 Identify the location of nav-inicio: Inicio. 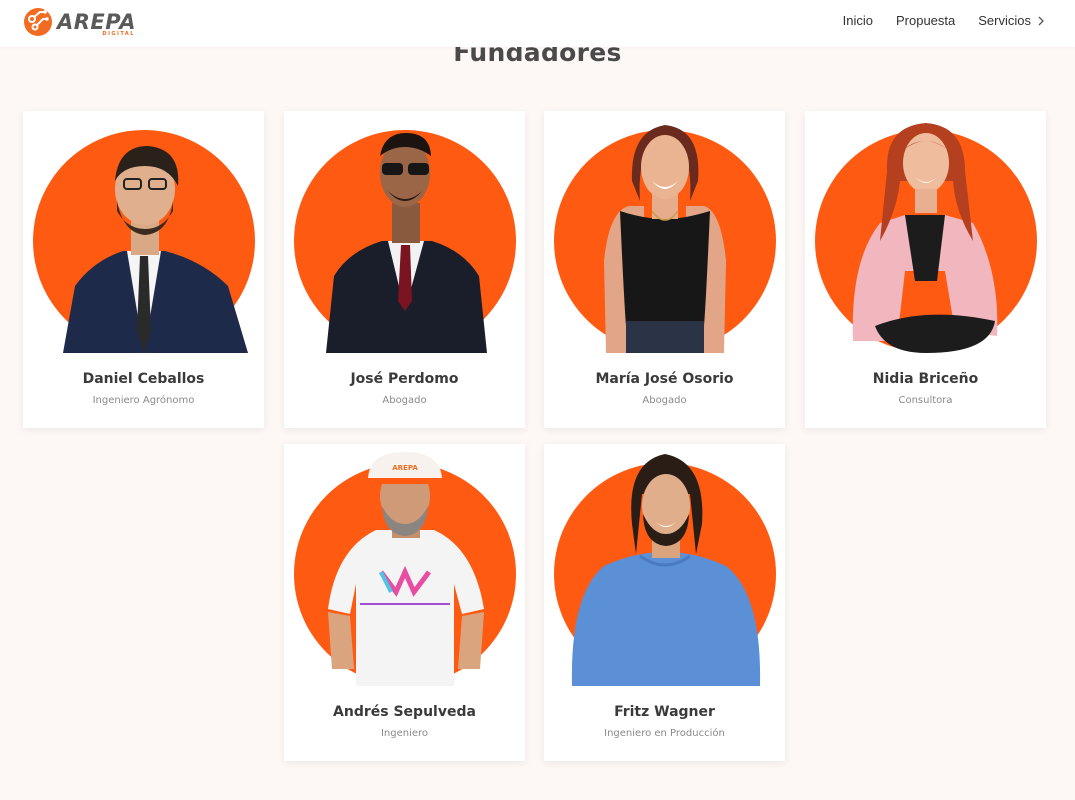
(858, 20).